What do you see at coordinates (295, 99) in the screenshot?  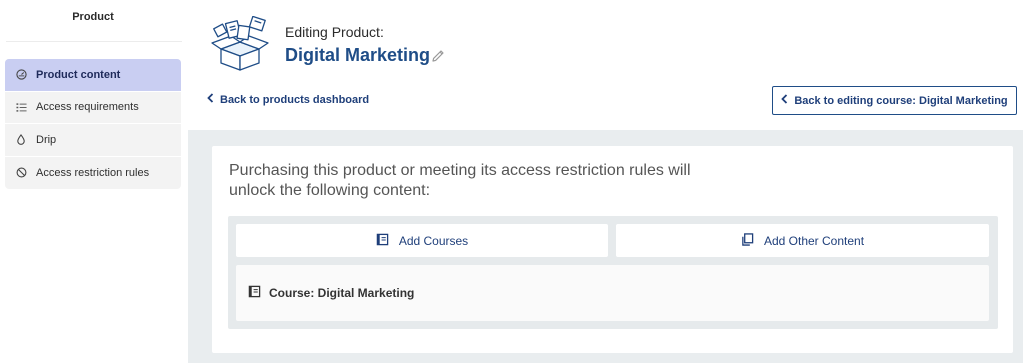 I see `back-to-dashboard-label: Back to products dashboard` at bounding box center [295, 99].